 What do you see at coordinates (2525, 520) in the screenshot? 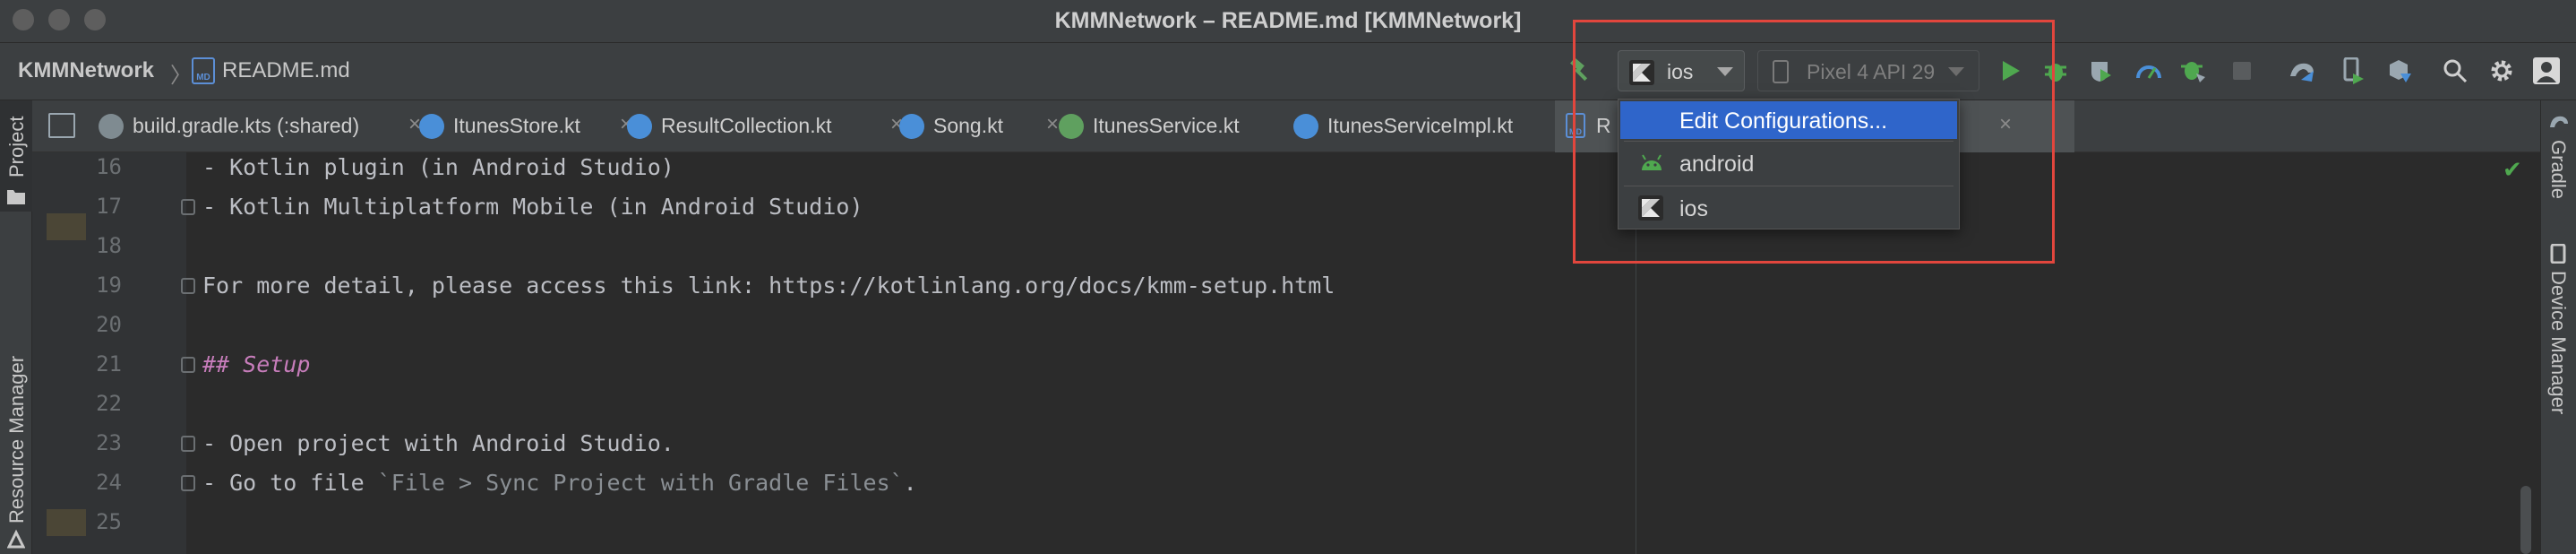
I see `vertical-scrollbar` at bounding box center [2525, 520].